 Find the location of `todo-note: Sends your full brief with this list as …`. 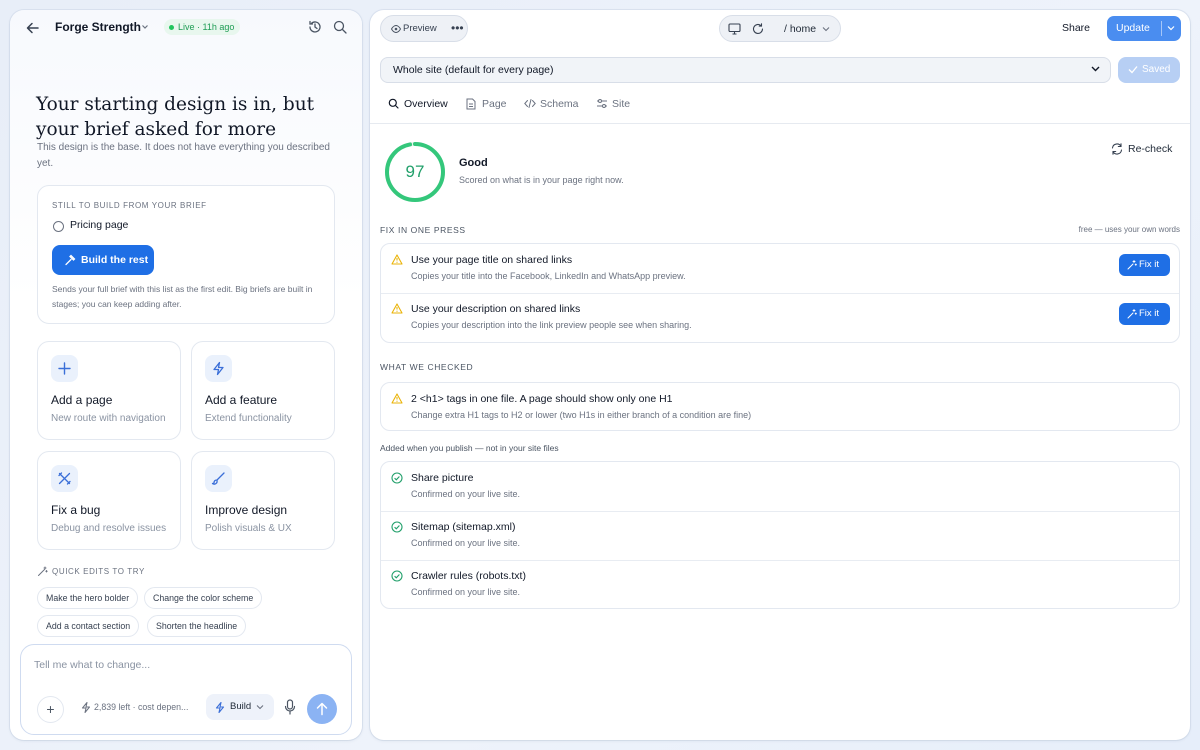

todo-note: Sends your full brief with this list as … is located at coordinates (182, 296).